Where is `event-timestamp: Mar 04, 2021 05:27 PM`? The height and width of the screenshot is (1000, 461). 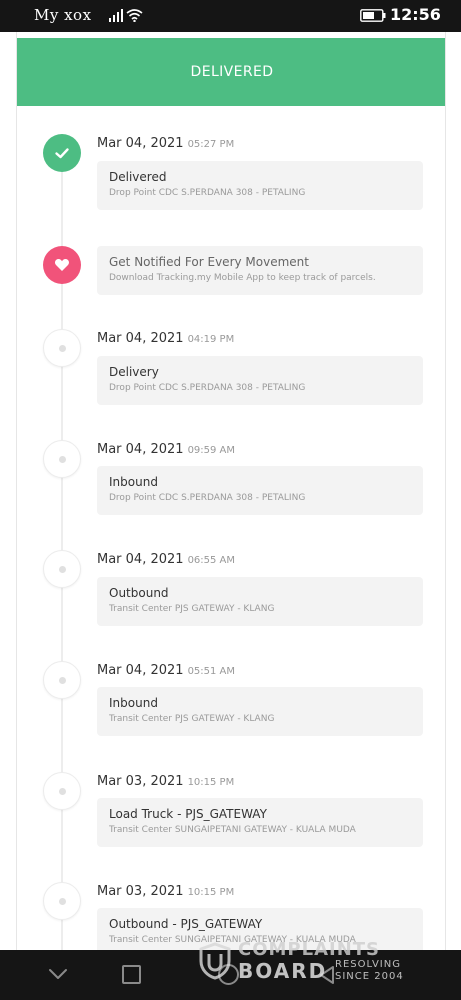
event-timestamp: Mar 04, 2021 05:27 PM is located at coordinates (165, 143).